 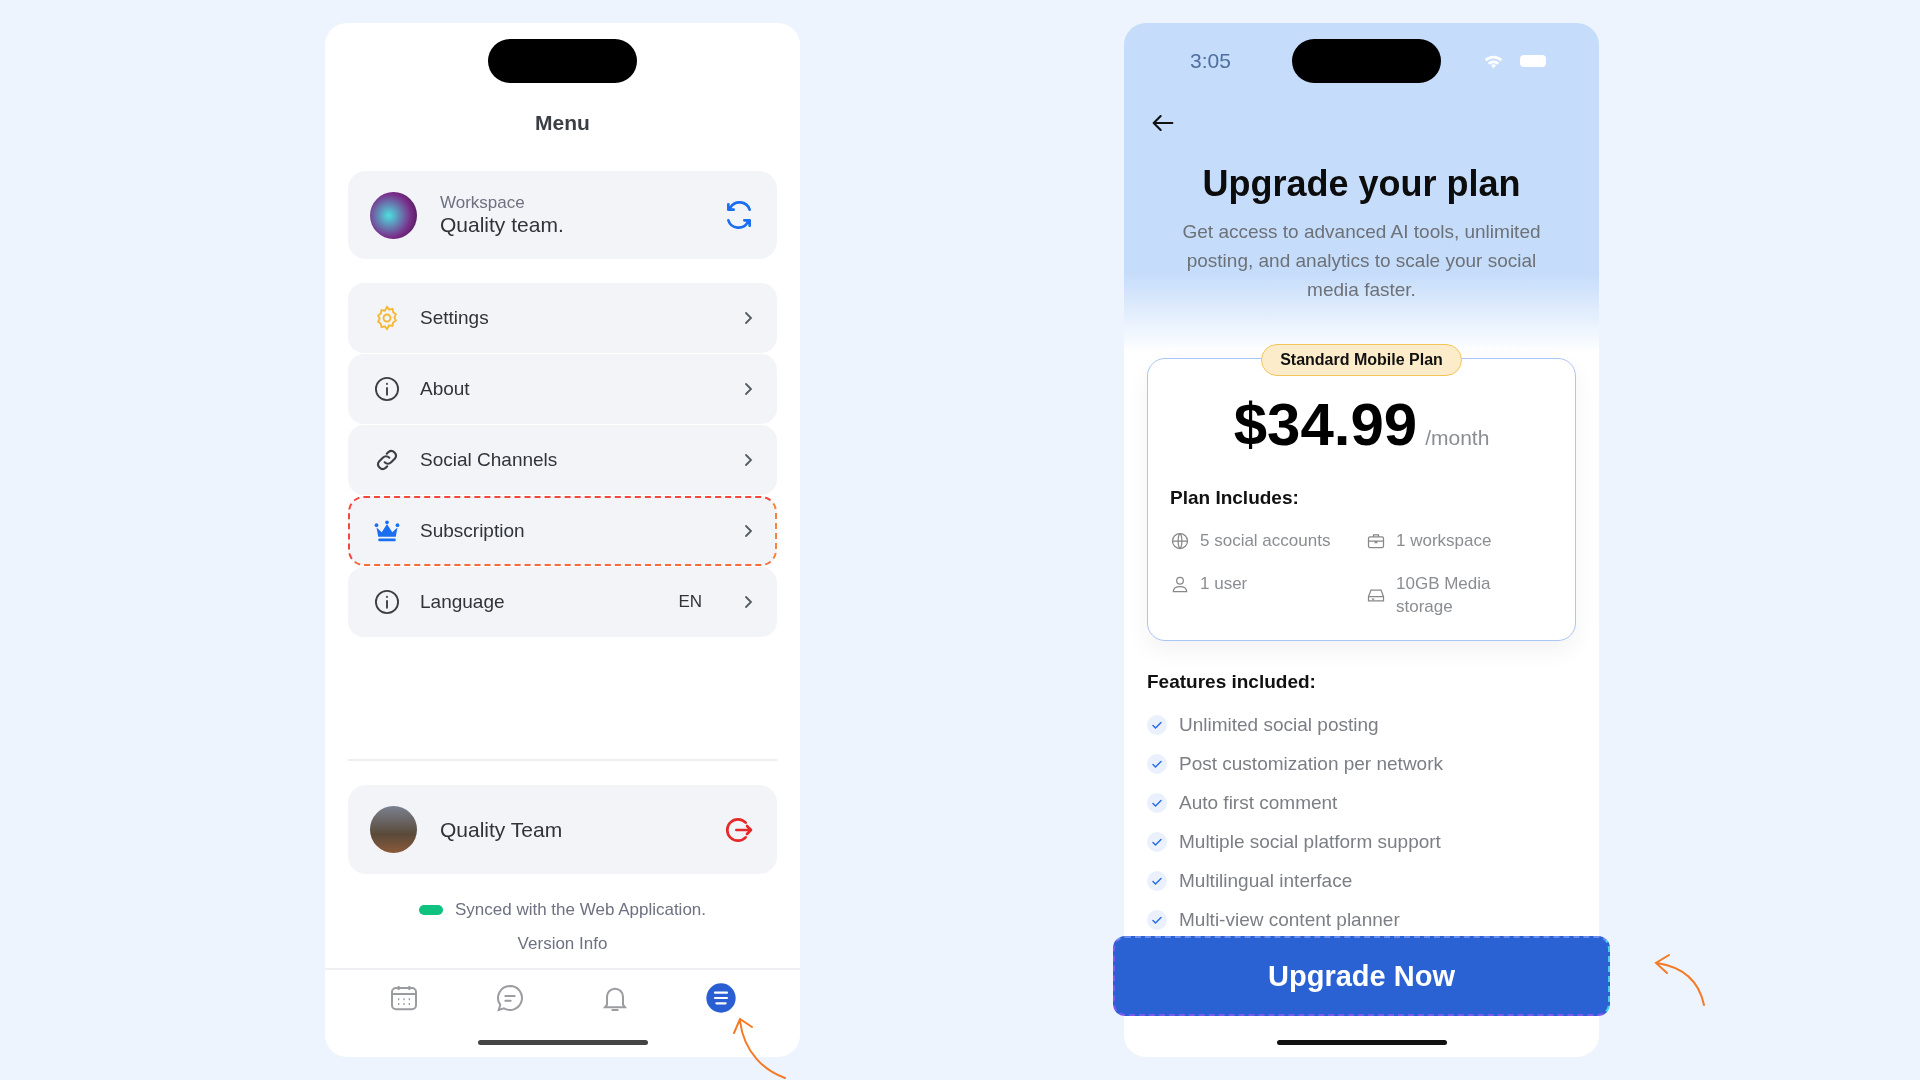 What do you see at coordinates (562, 123) in the screenshot?
I see `screen-title: Menu` at bounding box center [562, 123].